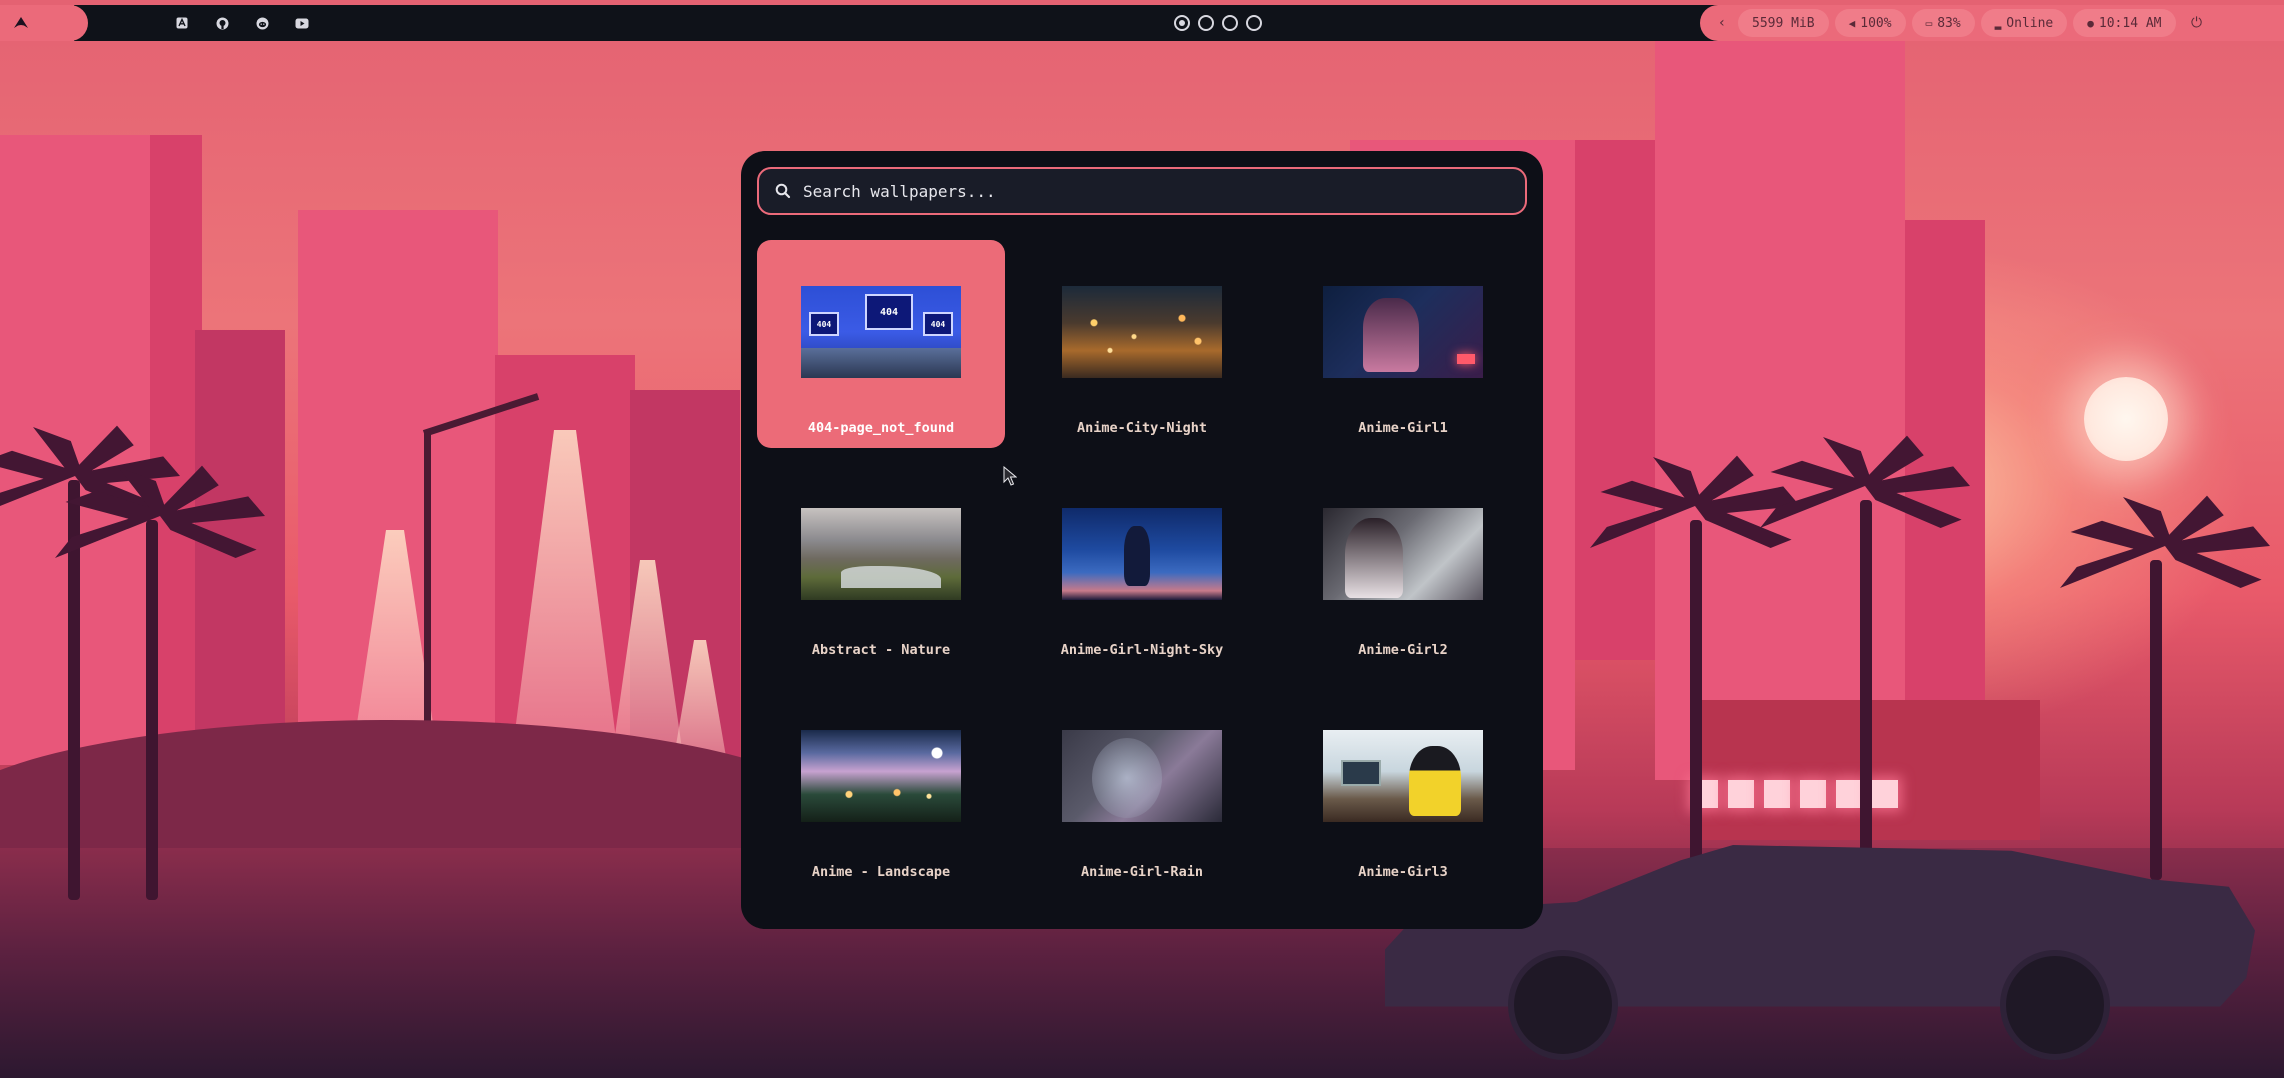 The image size is (2284, 1078). I want to click on reddit-icon, so click(262, 23).